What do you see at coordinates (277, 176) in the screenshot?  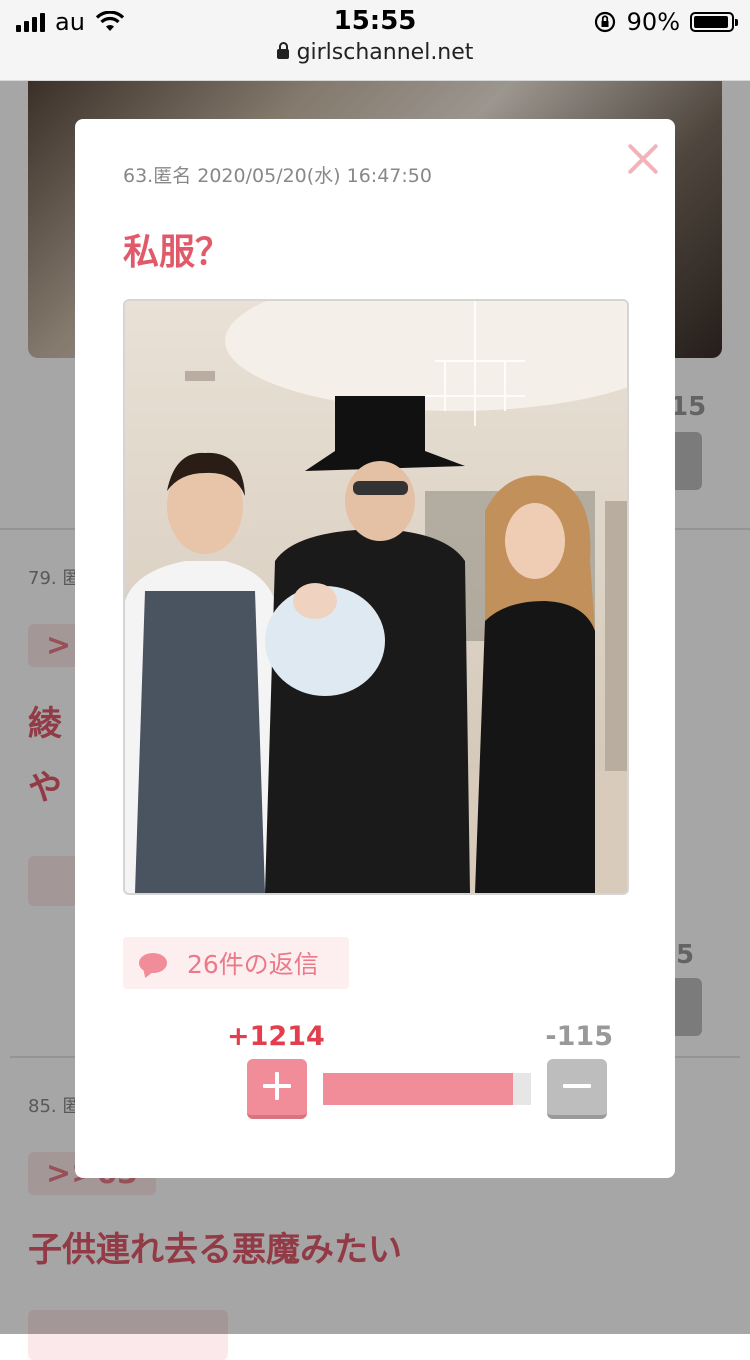 I see `comment-meta: 63.匿名 2020/05/20(水) 16:47:50` at bounding box center [277, 176].